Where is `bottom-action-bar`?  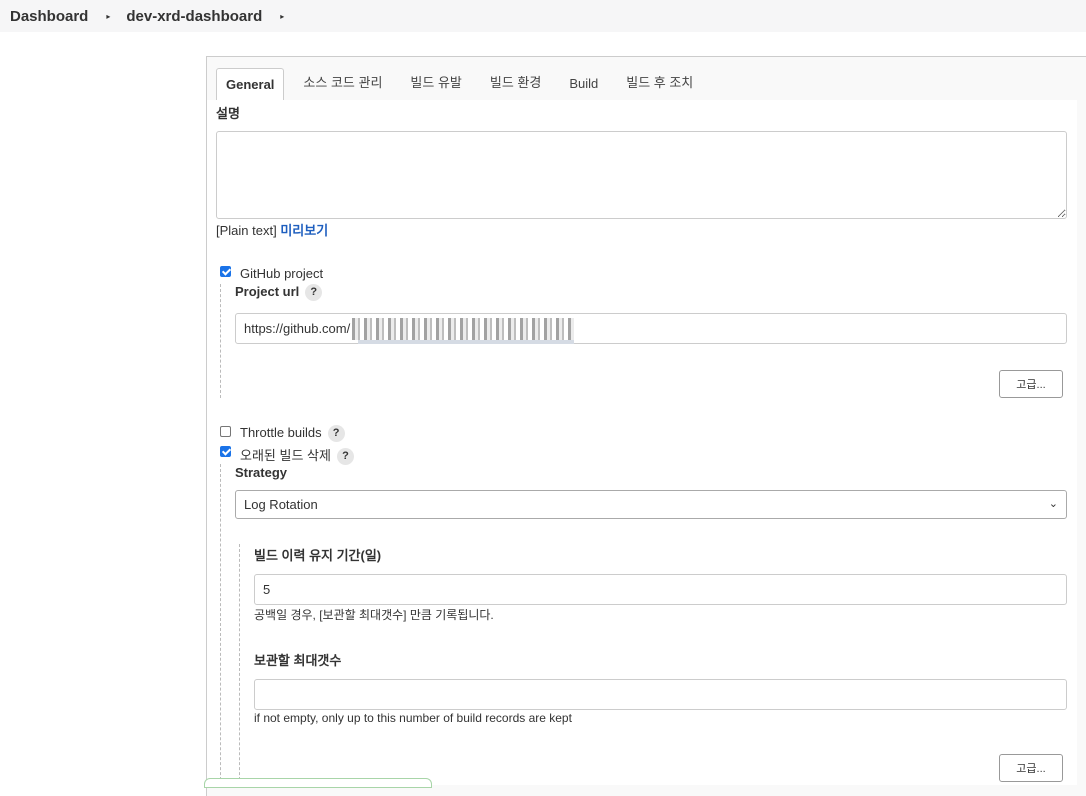
bottom-action-bar is located at coordinates (318, 783).